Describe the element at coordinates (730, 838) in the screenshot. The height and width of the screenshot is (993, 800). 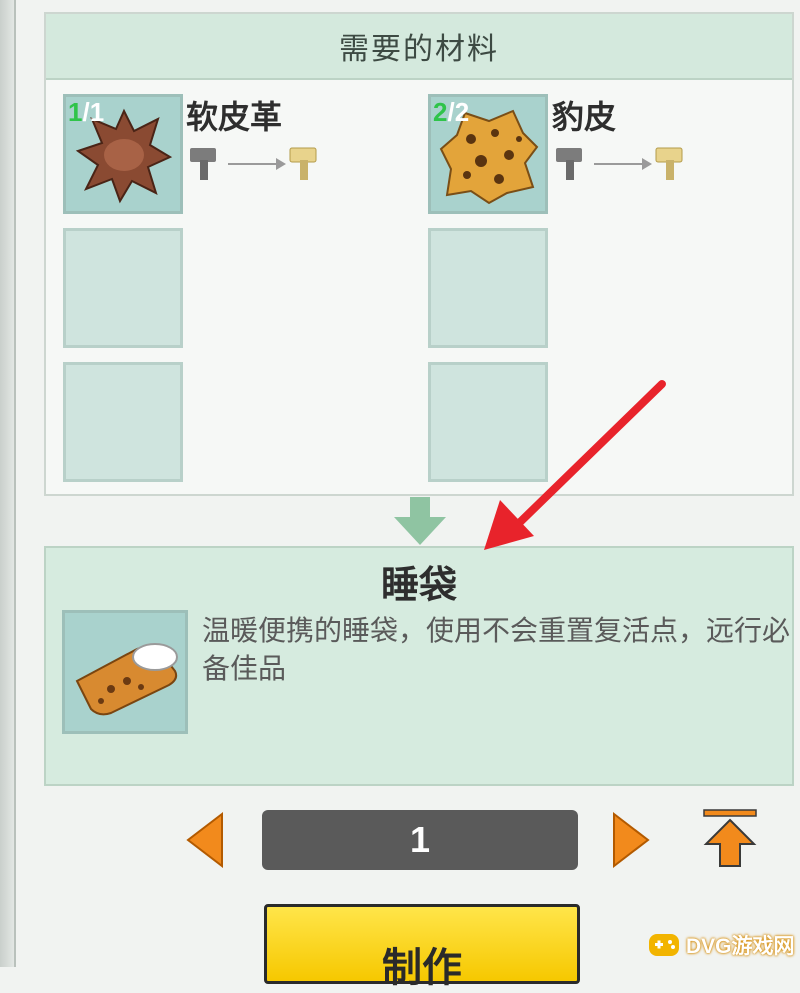
I see `quantity-max-button` at that location.